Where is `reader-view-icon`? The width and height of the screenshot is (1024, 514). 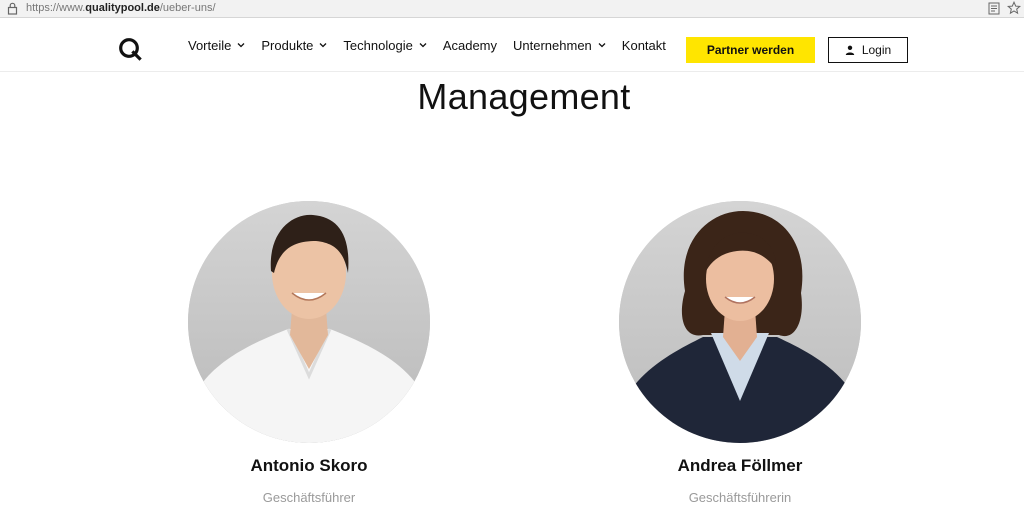
reader-view-icon is located at coordinates (994, 8).